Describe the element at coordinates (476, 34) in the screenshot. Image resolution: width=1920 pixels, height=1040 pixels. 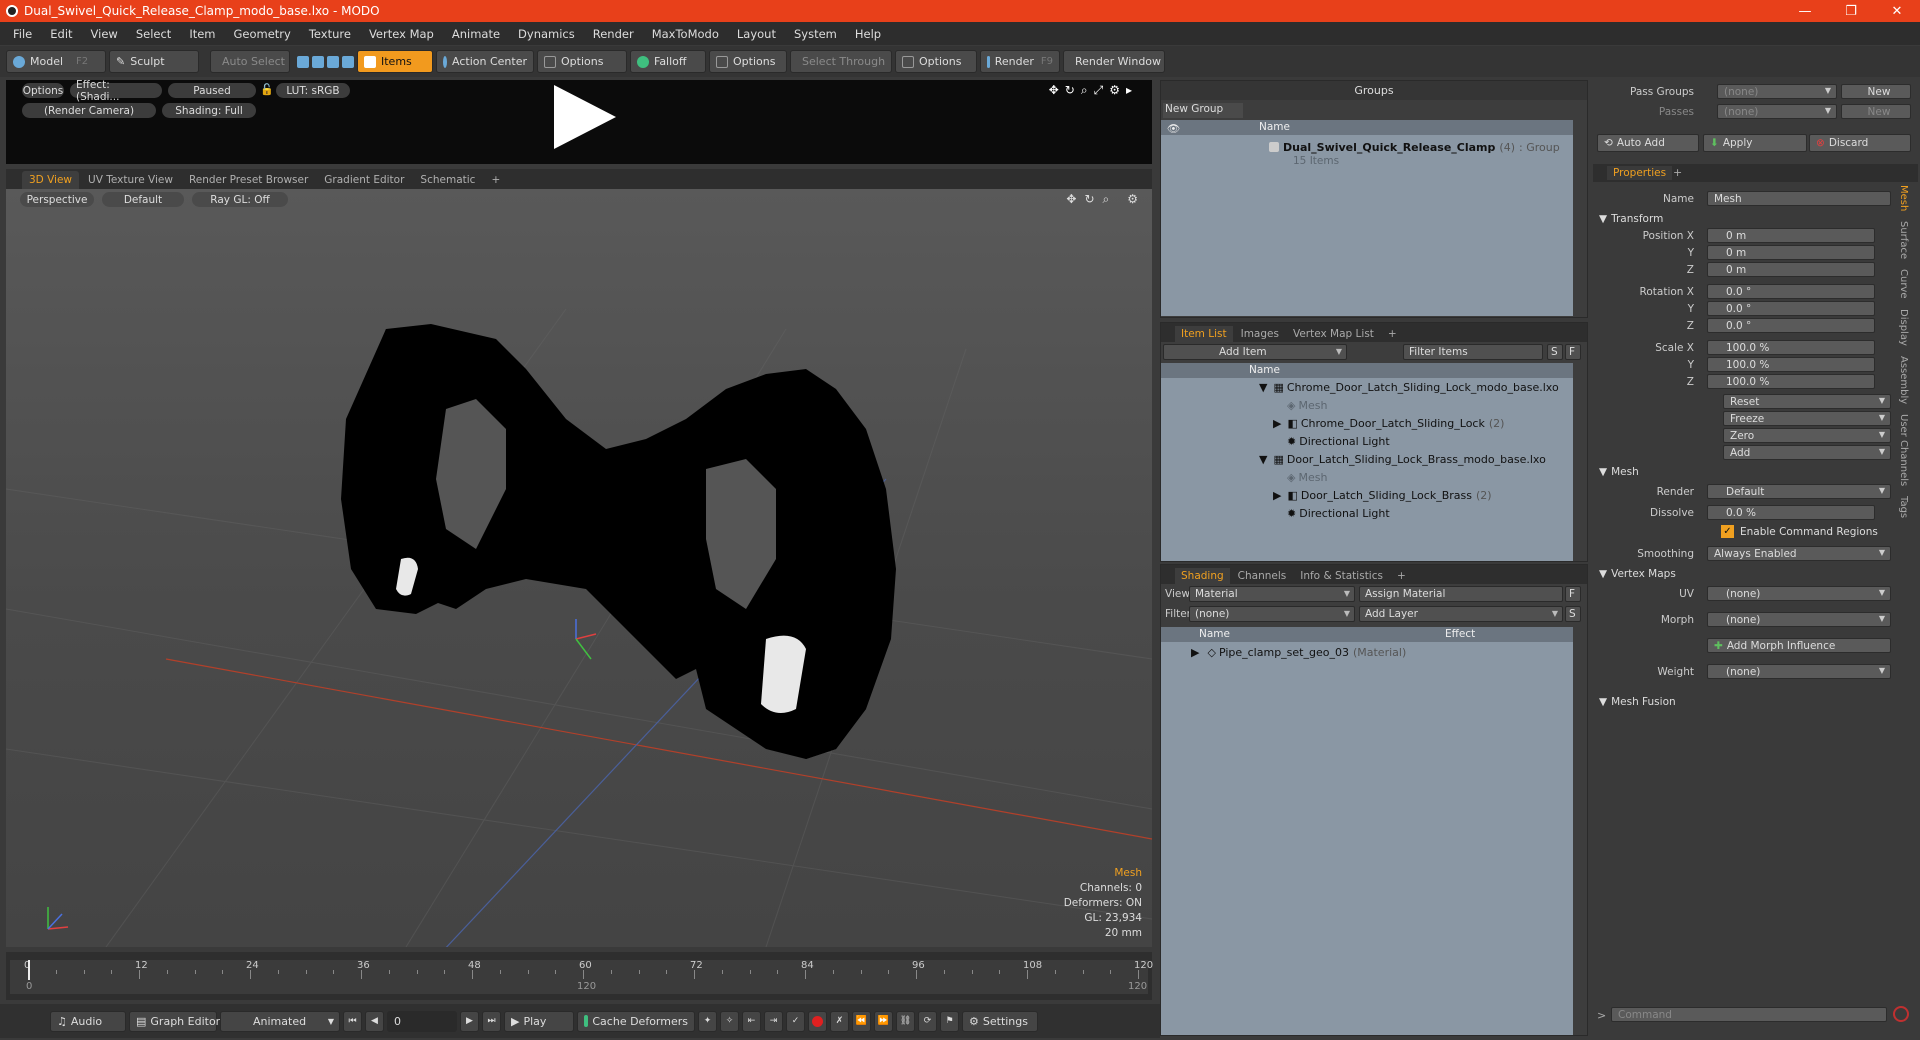
I see `menu-animate: Animate` at that location.